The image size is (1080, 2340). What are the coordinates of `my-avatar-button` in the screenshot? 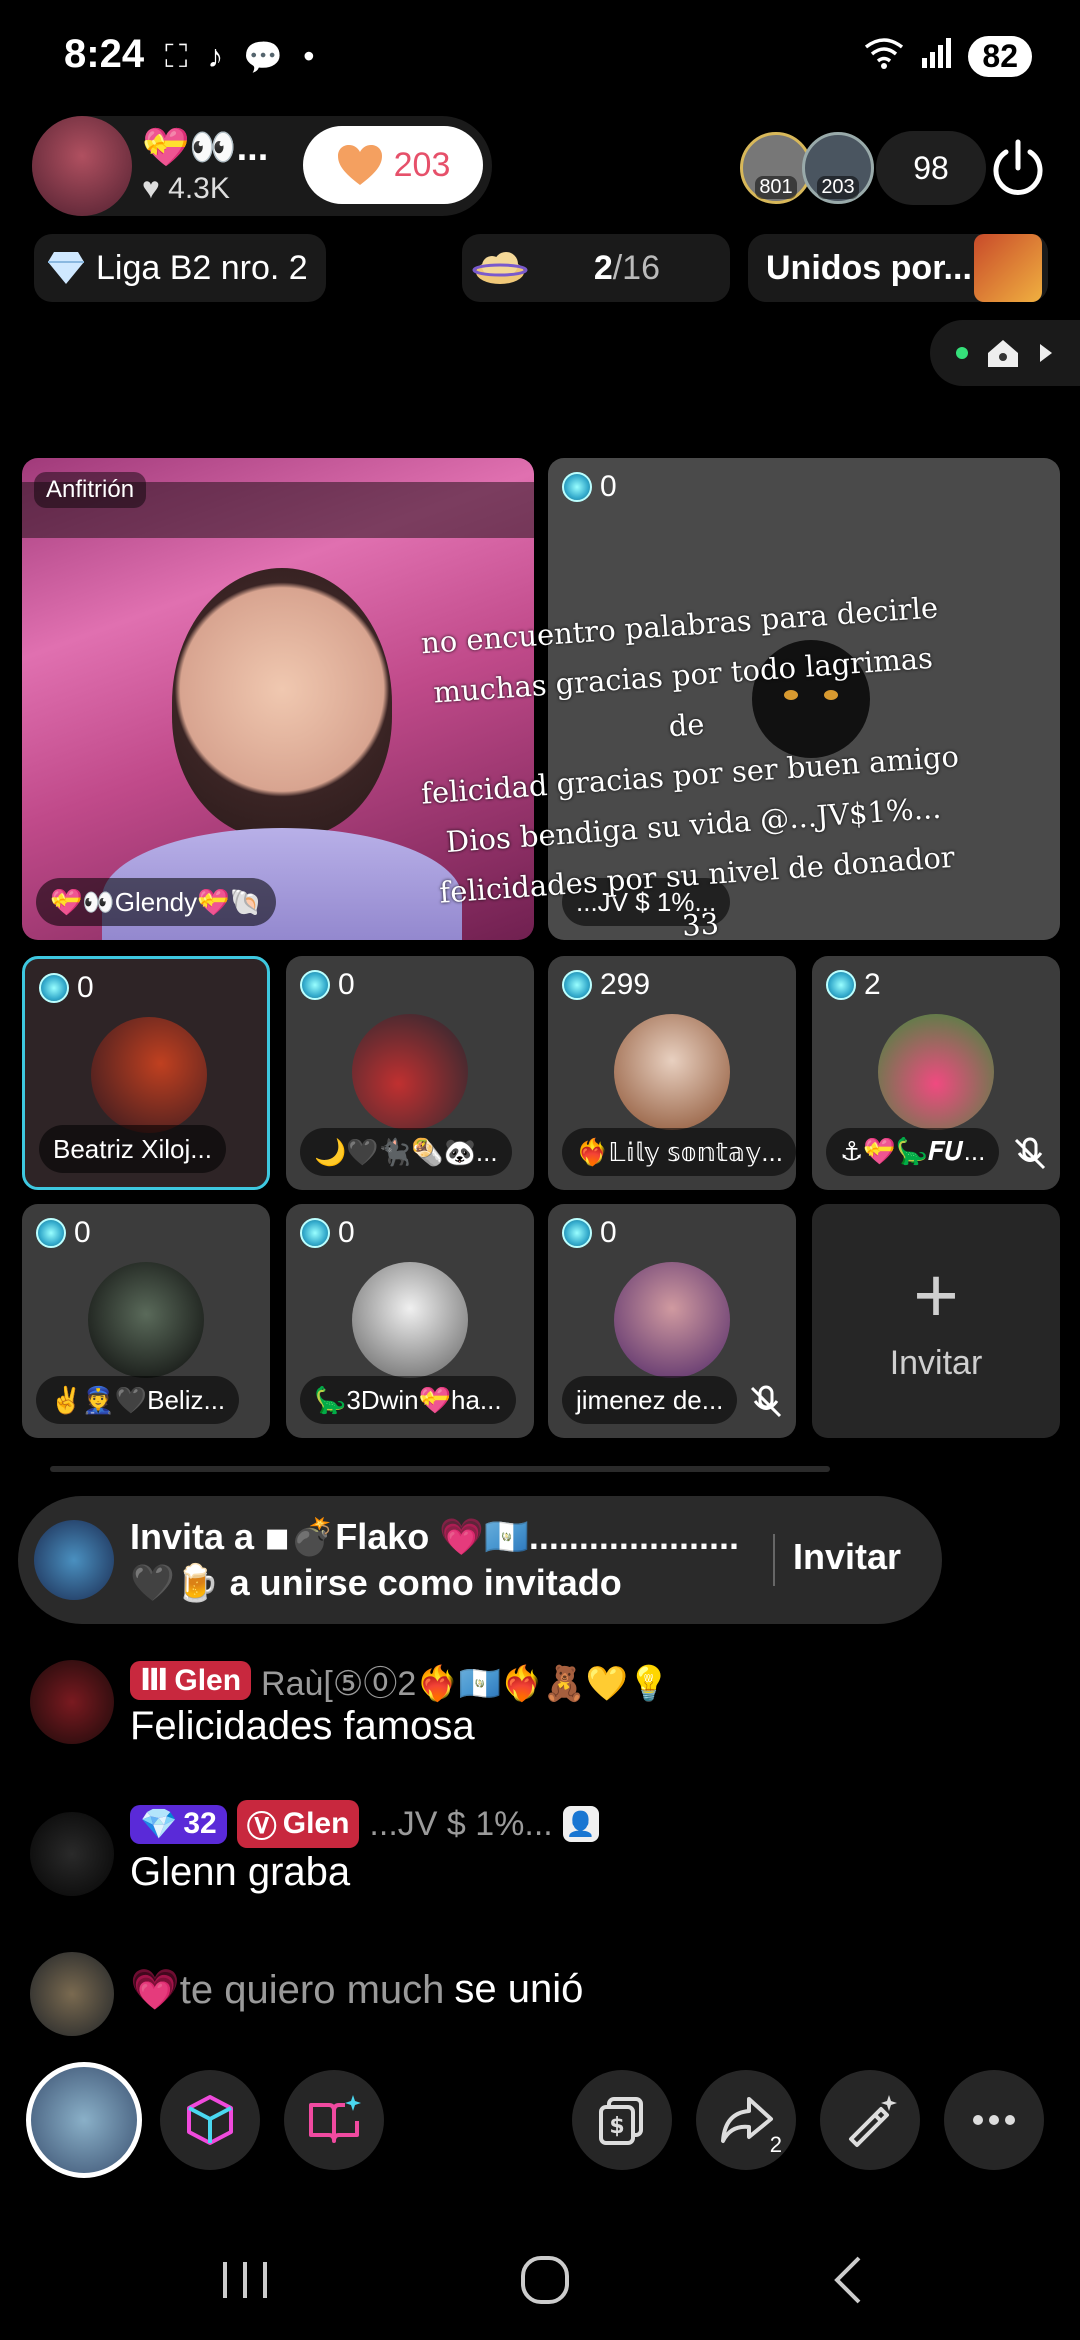 It's located at (84, 2120).